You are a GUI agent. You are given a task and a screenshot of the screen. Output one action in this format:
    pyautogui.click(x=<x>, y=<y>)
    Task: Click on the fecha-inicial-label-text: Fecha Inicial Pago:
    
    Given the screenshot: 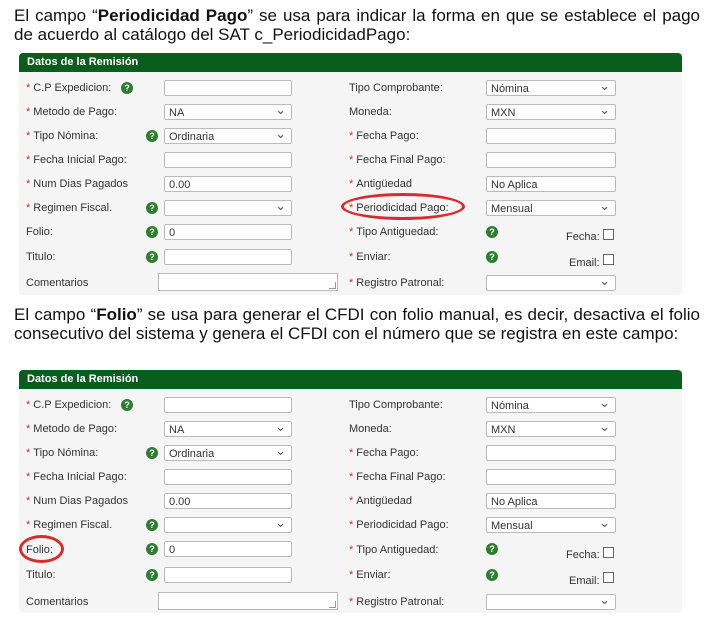 What is the action you would take?
    pyautogui.click(x=80, y=477)
    